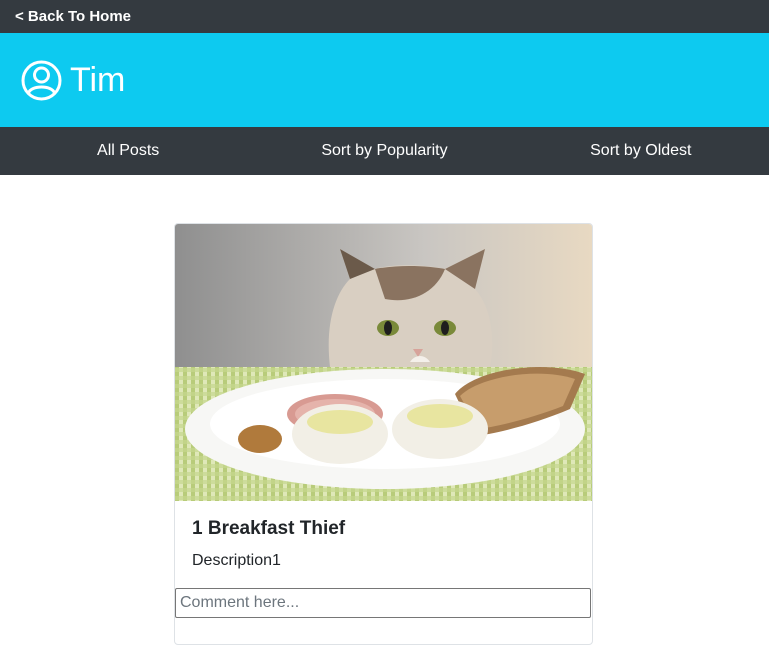  I want to click on comment-input, so click(383, 603).